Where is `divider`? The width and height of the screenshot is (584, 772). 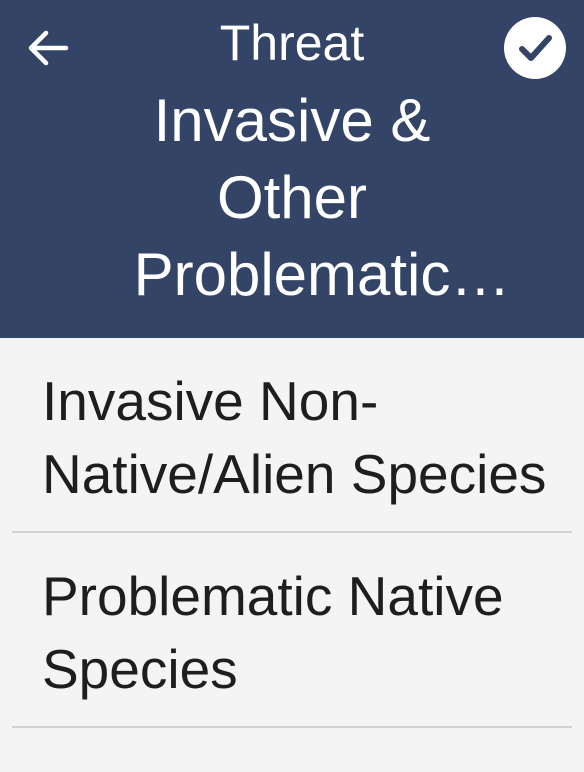 divider is located at coordinates (292, 727).